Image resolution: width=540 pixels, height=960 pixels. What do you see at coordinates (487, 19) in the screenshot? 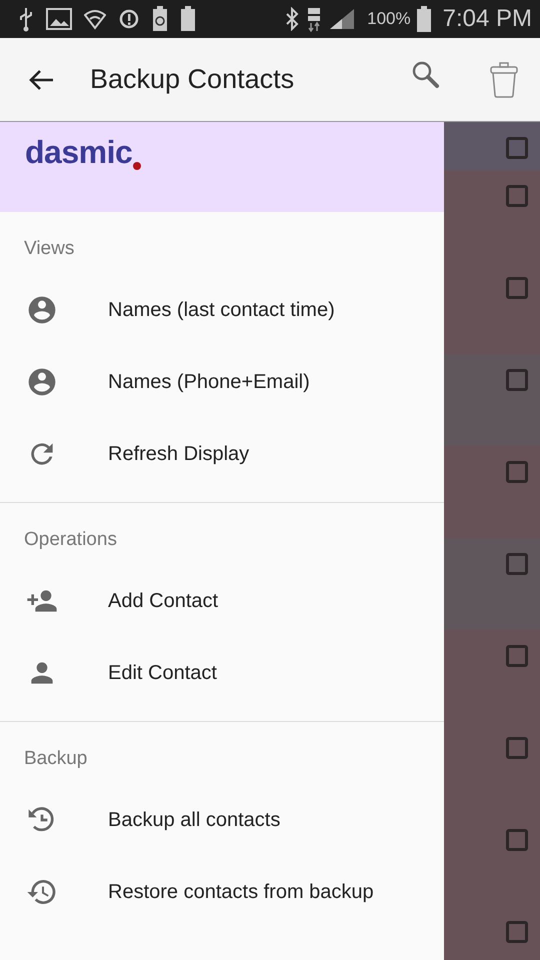
I see `clock: 7:04 PM` at bounding box center [487, 19].